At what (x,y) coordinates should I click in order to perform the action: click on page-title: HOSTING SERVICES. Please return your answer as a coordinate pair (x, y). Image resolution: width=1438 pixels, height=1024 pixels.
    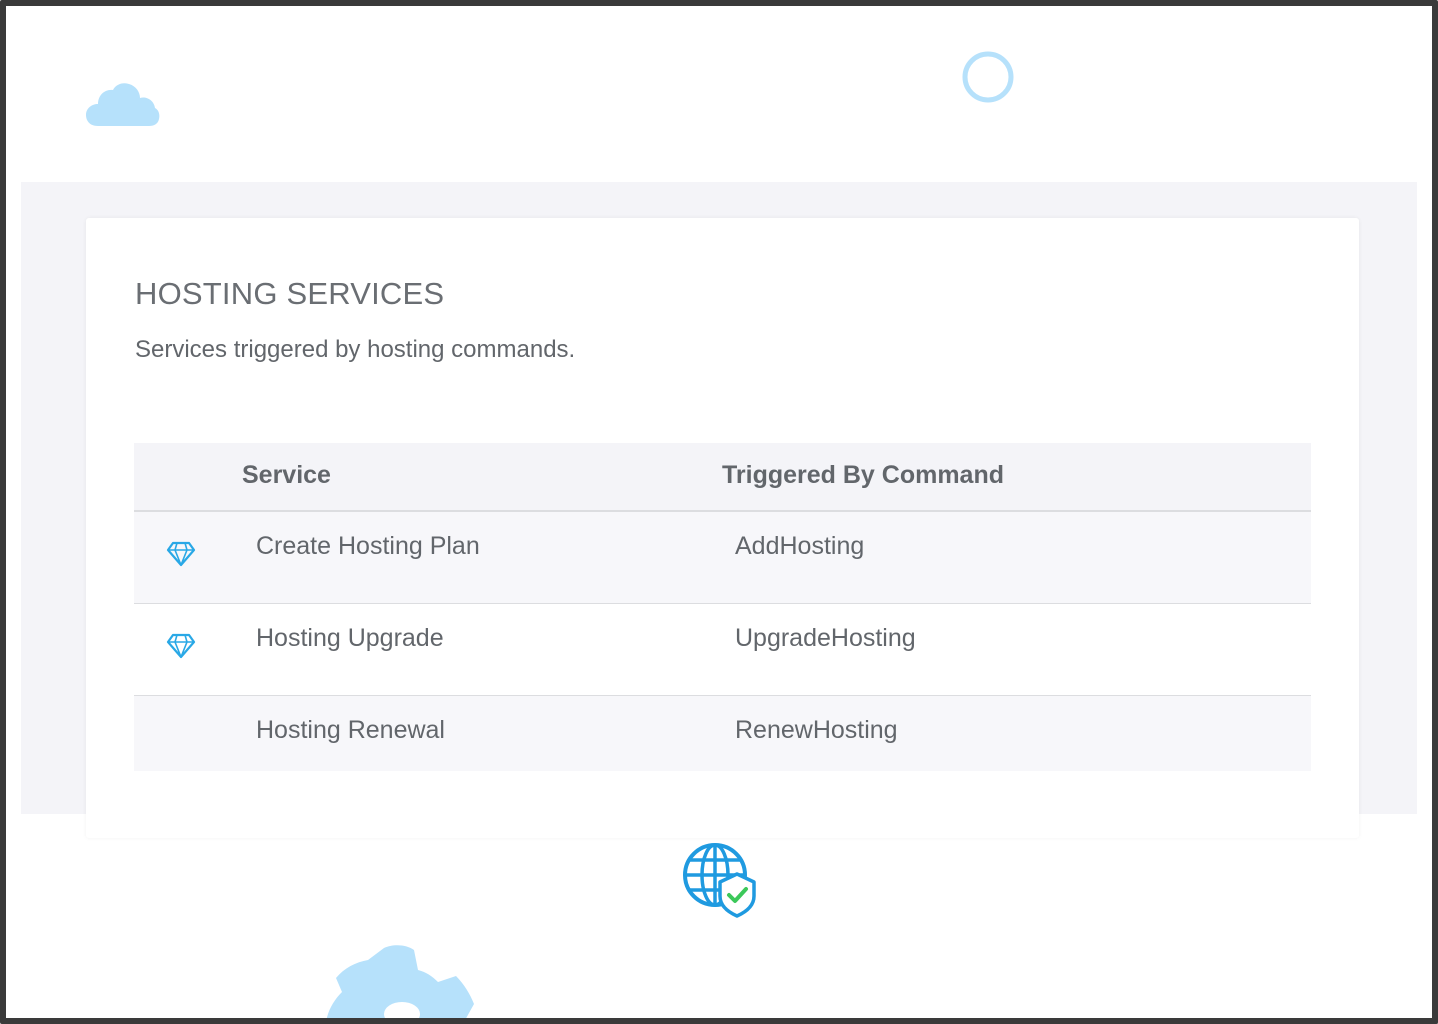
    Looking at the image, I should click on (290, 293).